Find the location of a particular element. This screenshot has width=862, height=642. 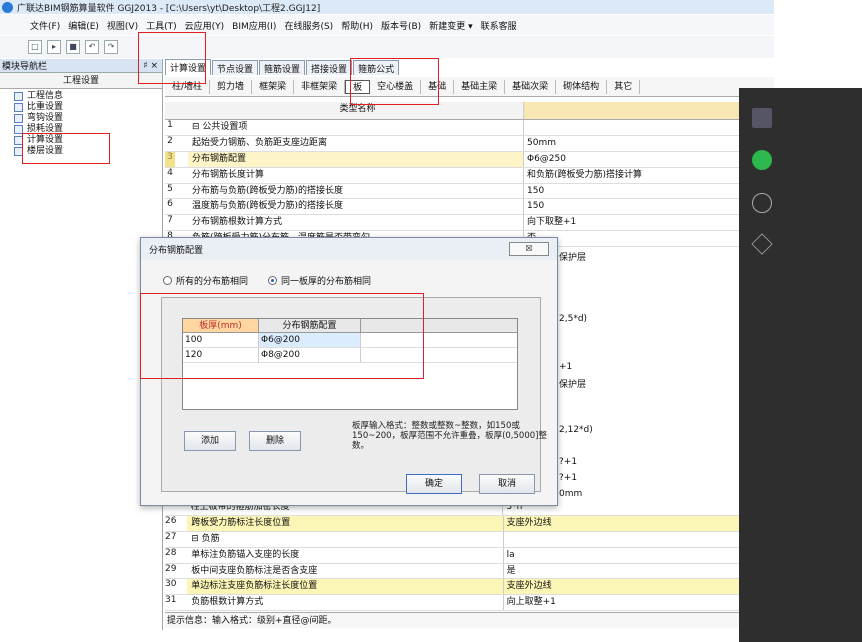

open-folder-icon: ▸ is located at coordinates (54, 47).